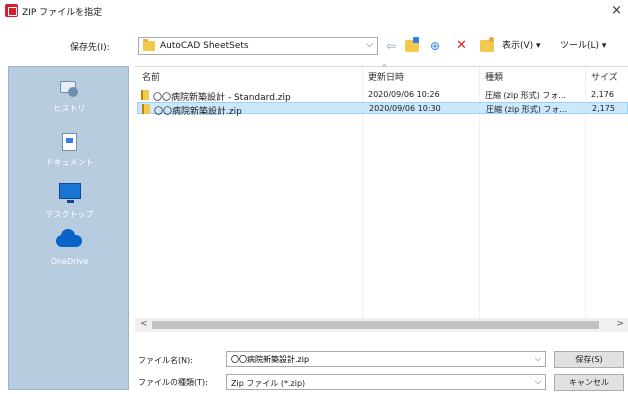  I want to click on search-web-icon: ⊕, so click(435, 46).